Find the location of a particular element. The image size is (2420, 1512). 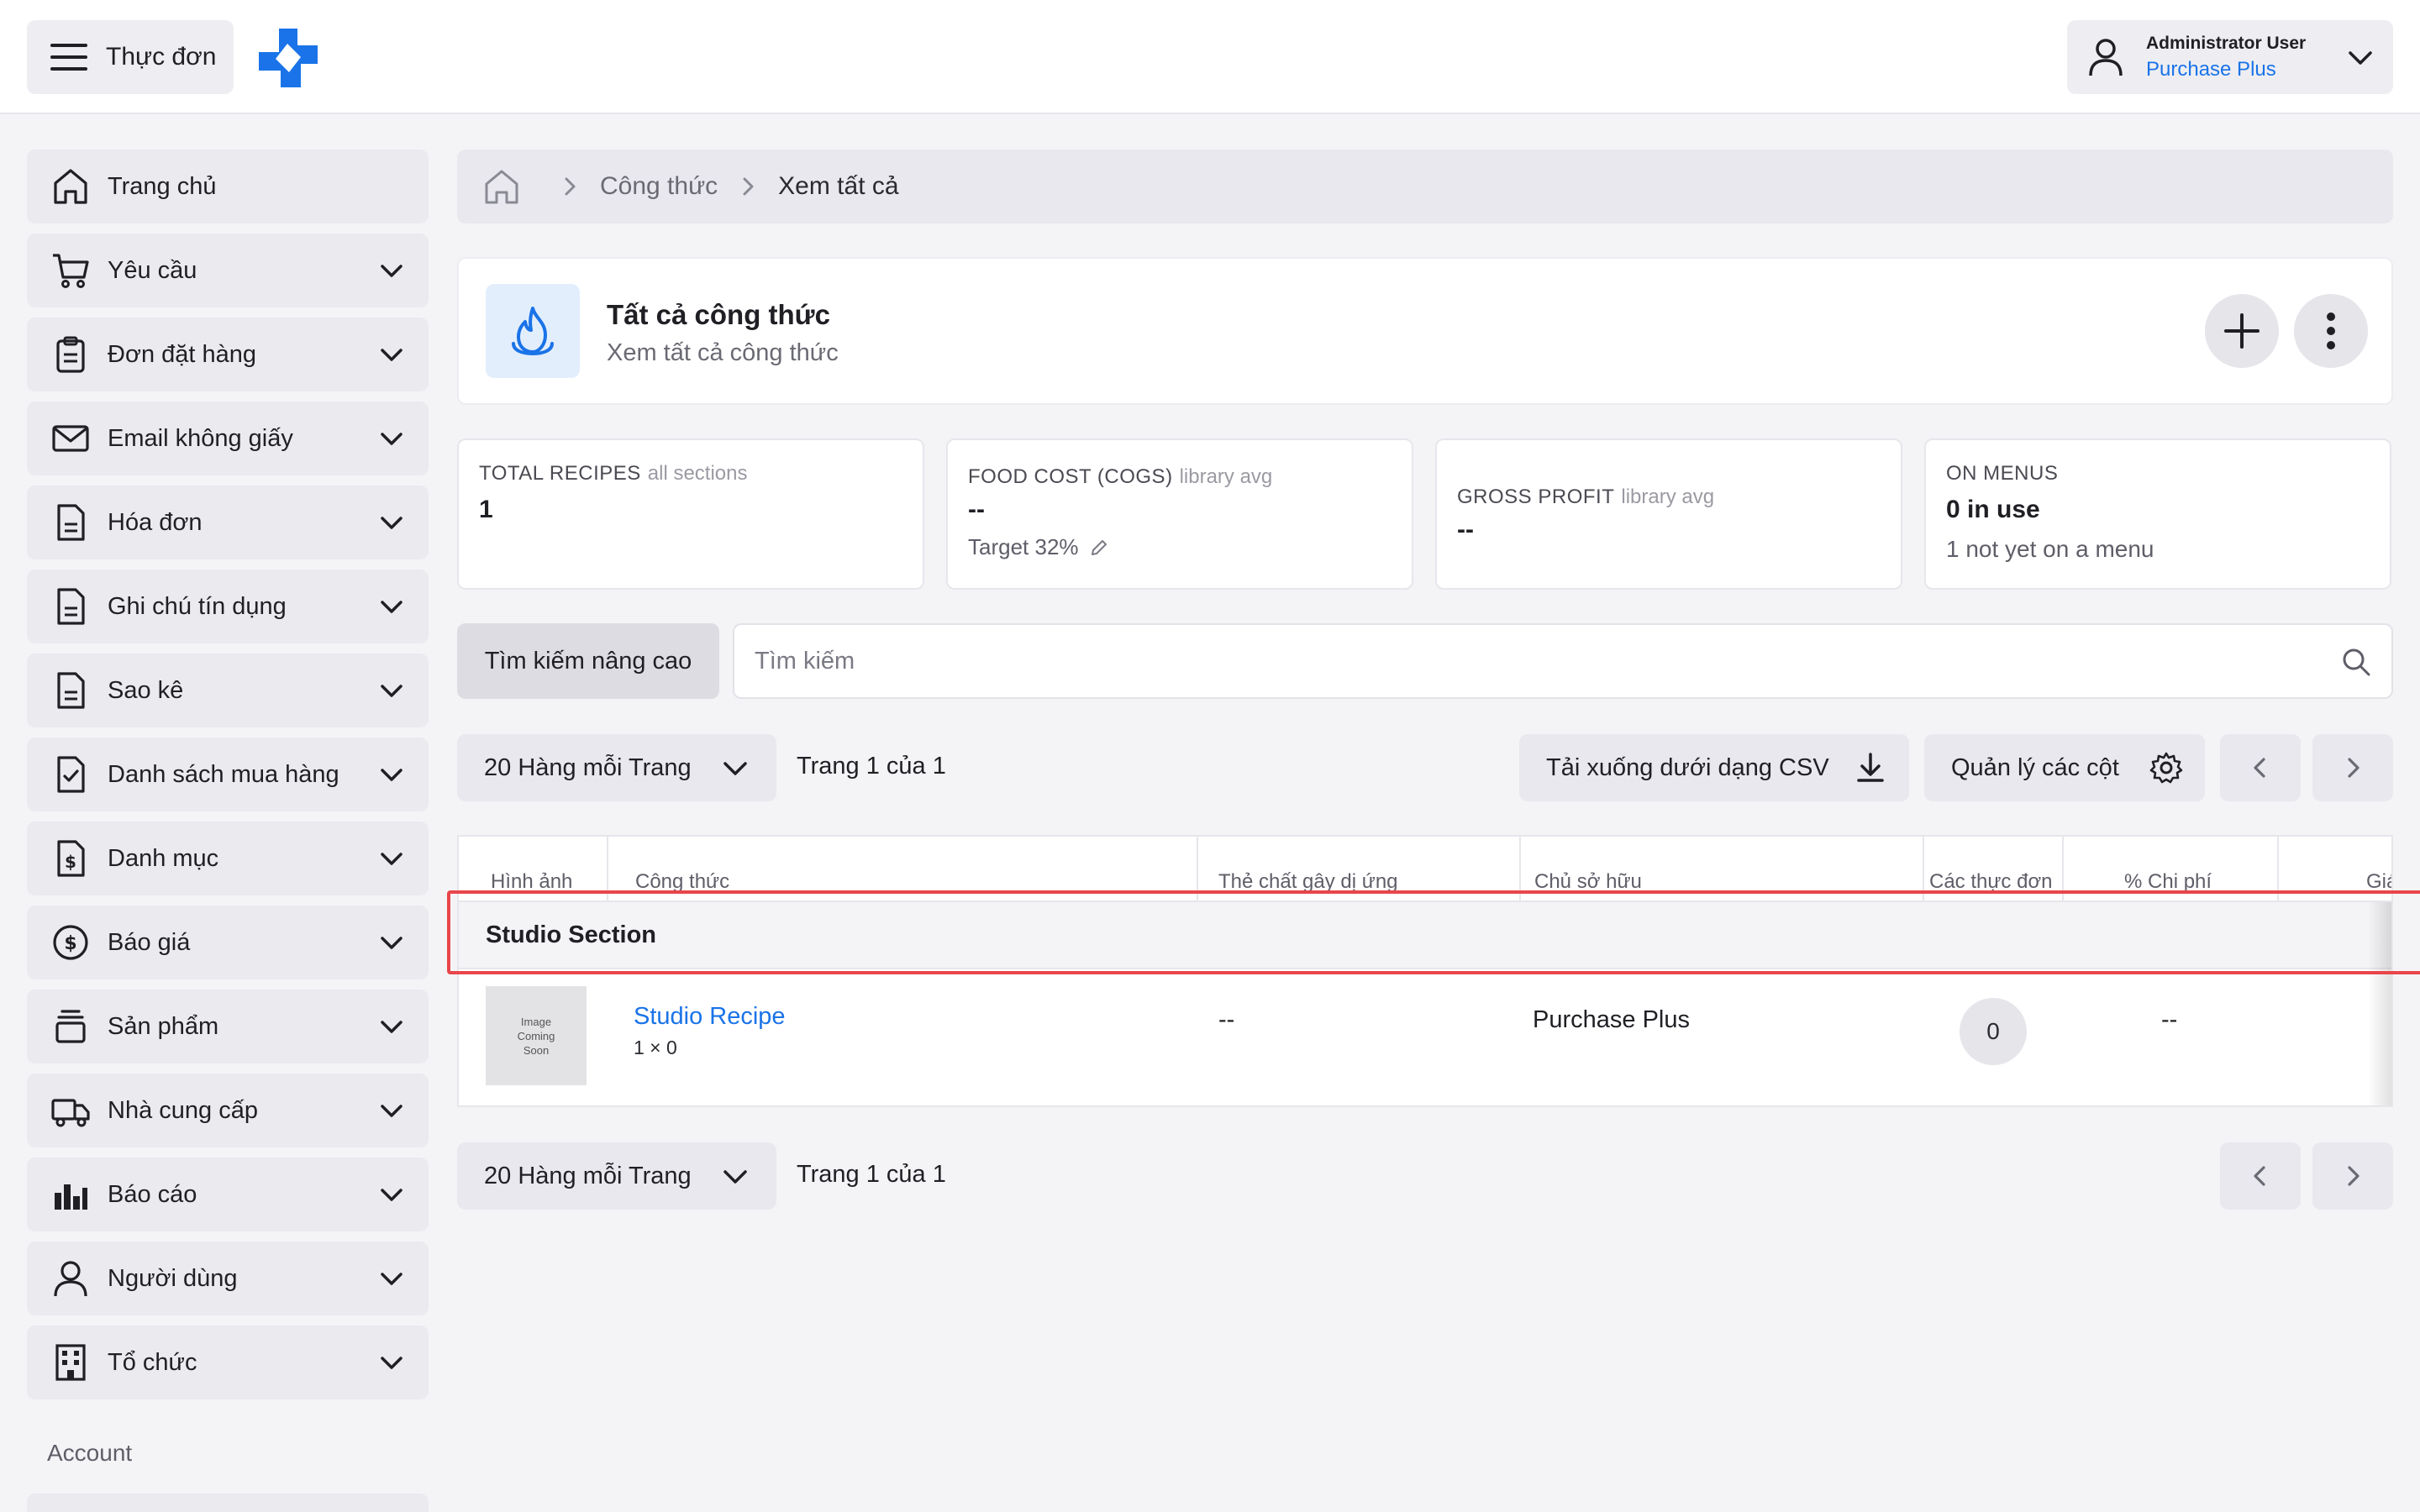

next-page-button is located at coordinates (2352, 767).